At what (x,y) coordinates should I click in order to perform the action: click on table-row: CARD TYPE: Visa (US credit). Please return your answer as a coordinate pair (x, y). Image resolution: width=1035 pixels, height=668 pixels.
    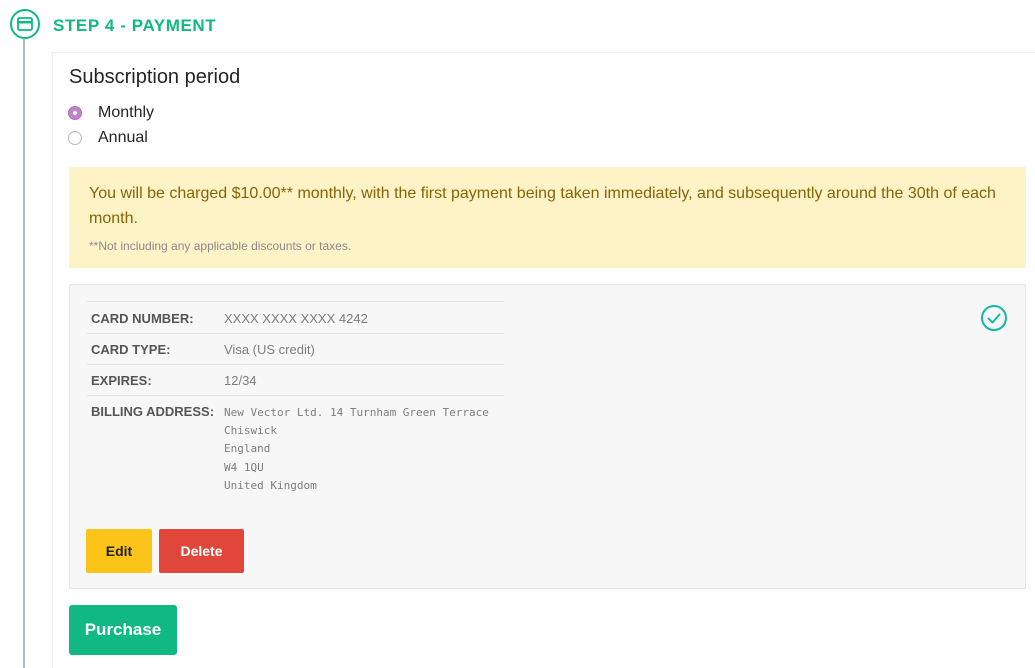
    Looking at the image, I should click on (295, 349).